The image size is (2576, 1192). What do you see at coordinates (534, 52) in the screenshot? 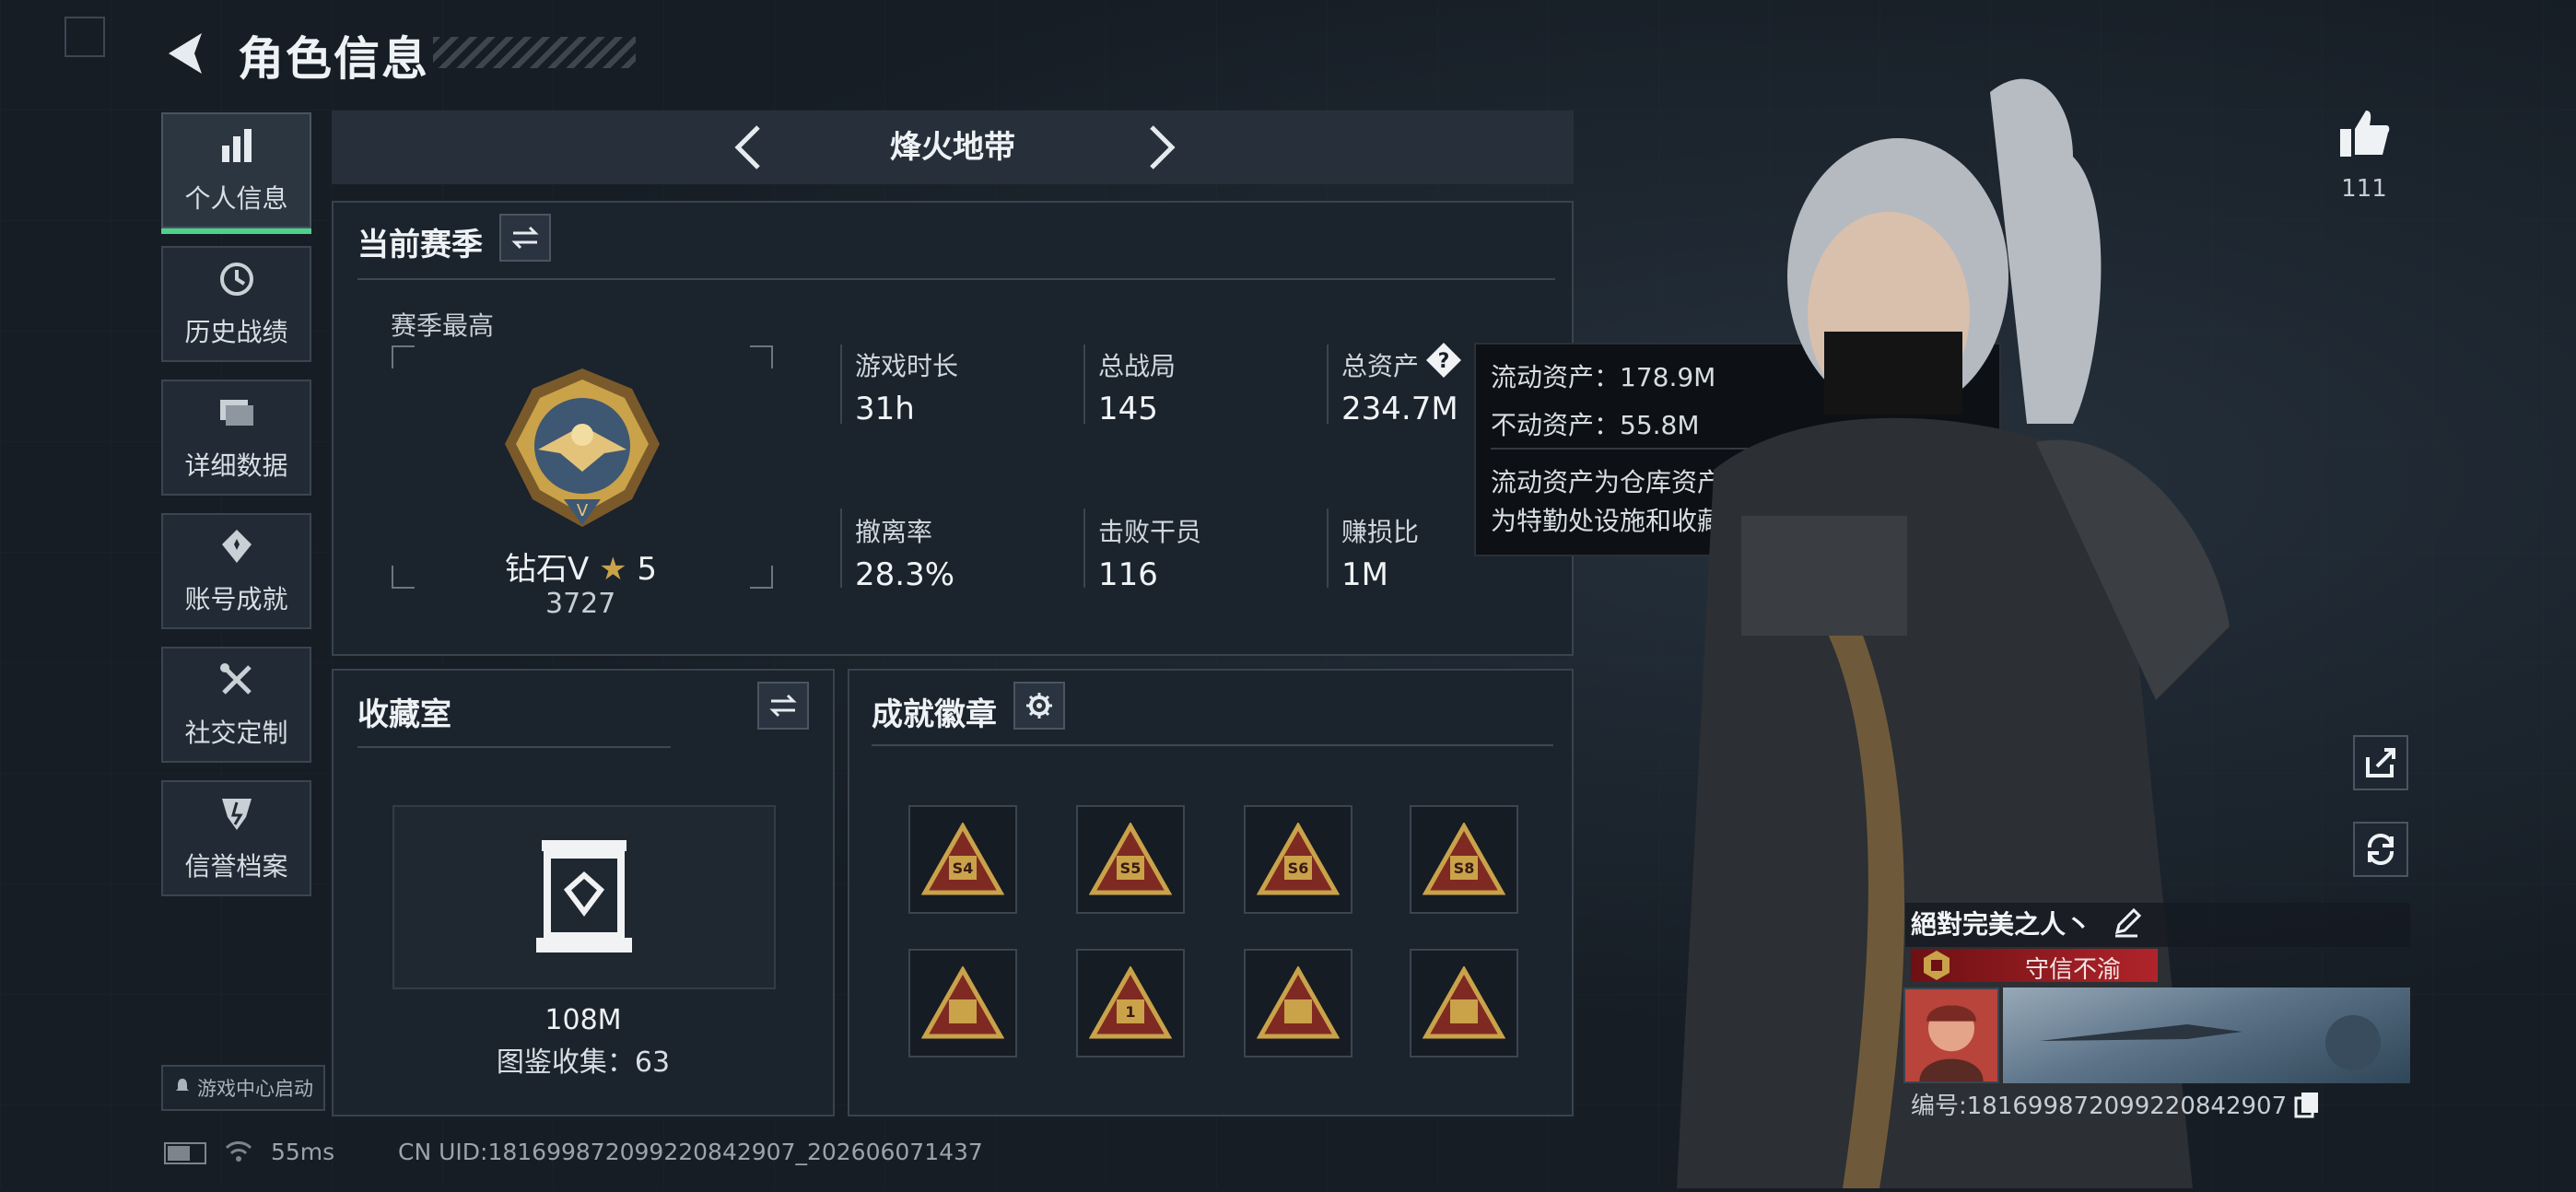
I see `title-decoration` at bounding box center [534, 52].